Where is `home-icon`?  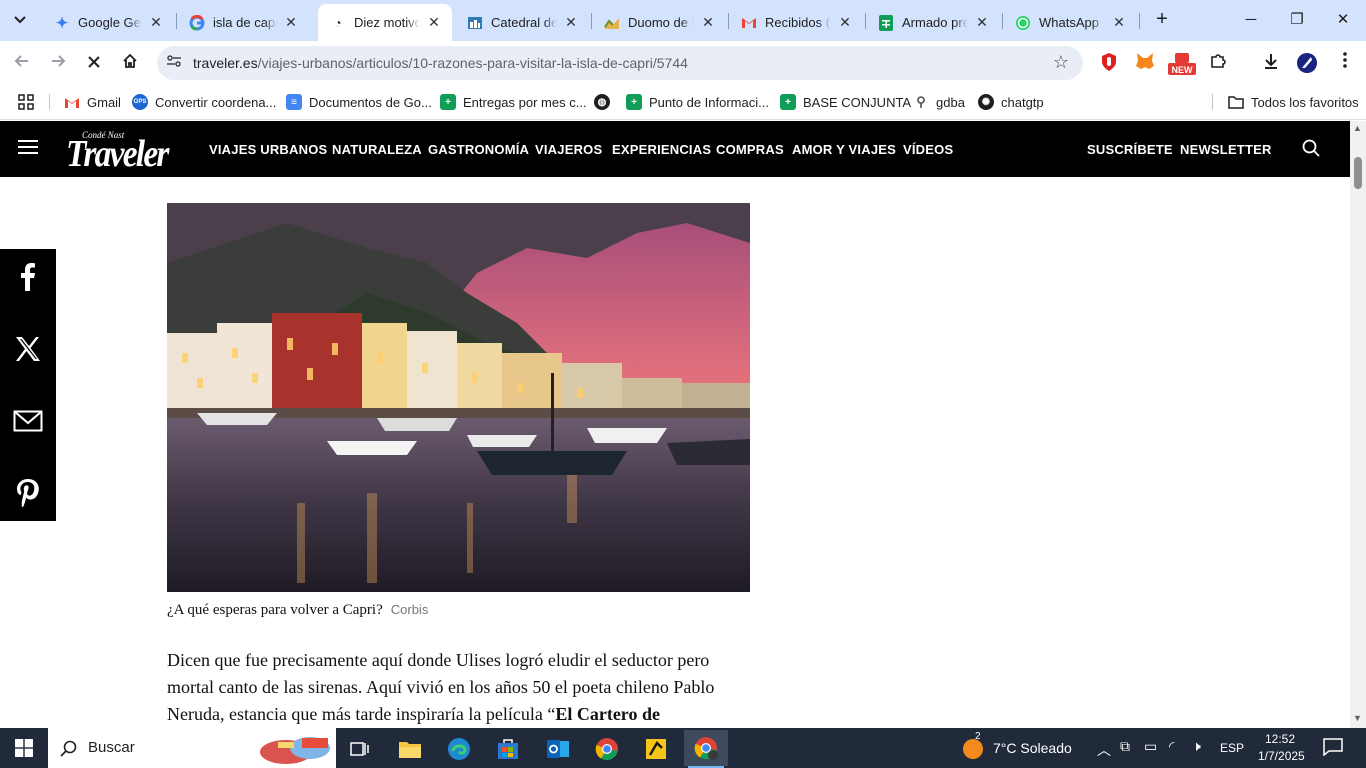
home-icon is located at coordinates (130, 60).